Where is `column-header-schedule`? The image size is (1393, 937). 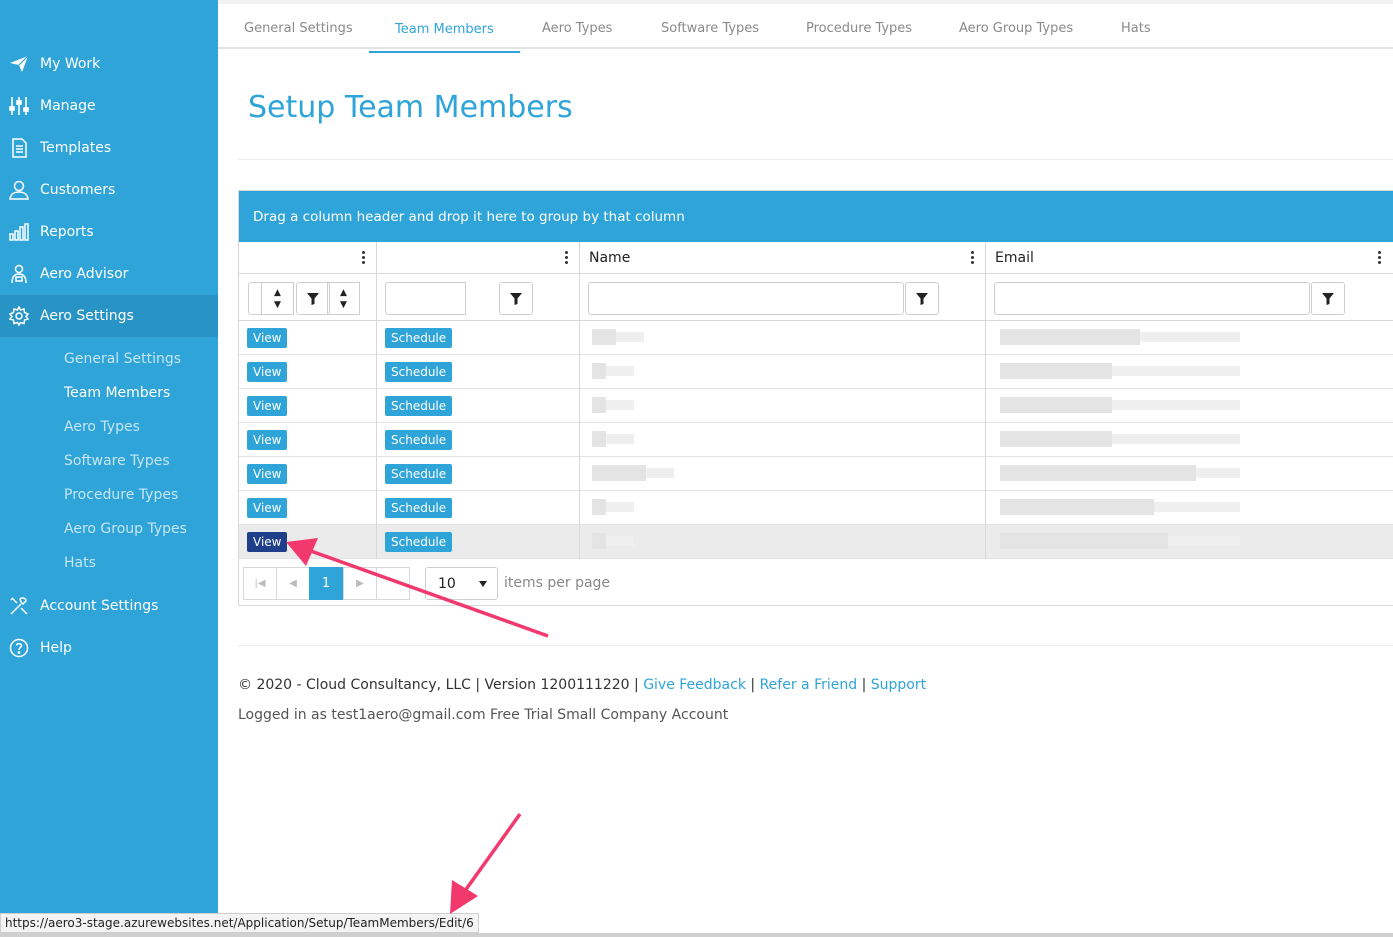
column-header-schedule is located at coordinates (478, 258).